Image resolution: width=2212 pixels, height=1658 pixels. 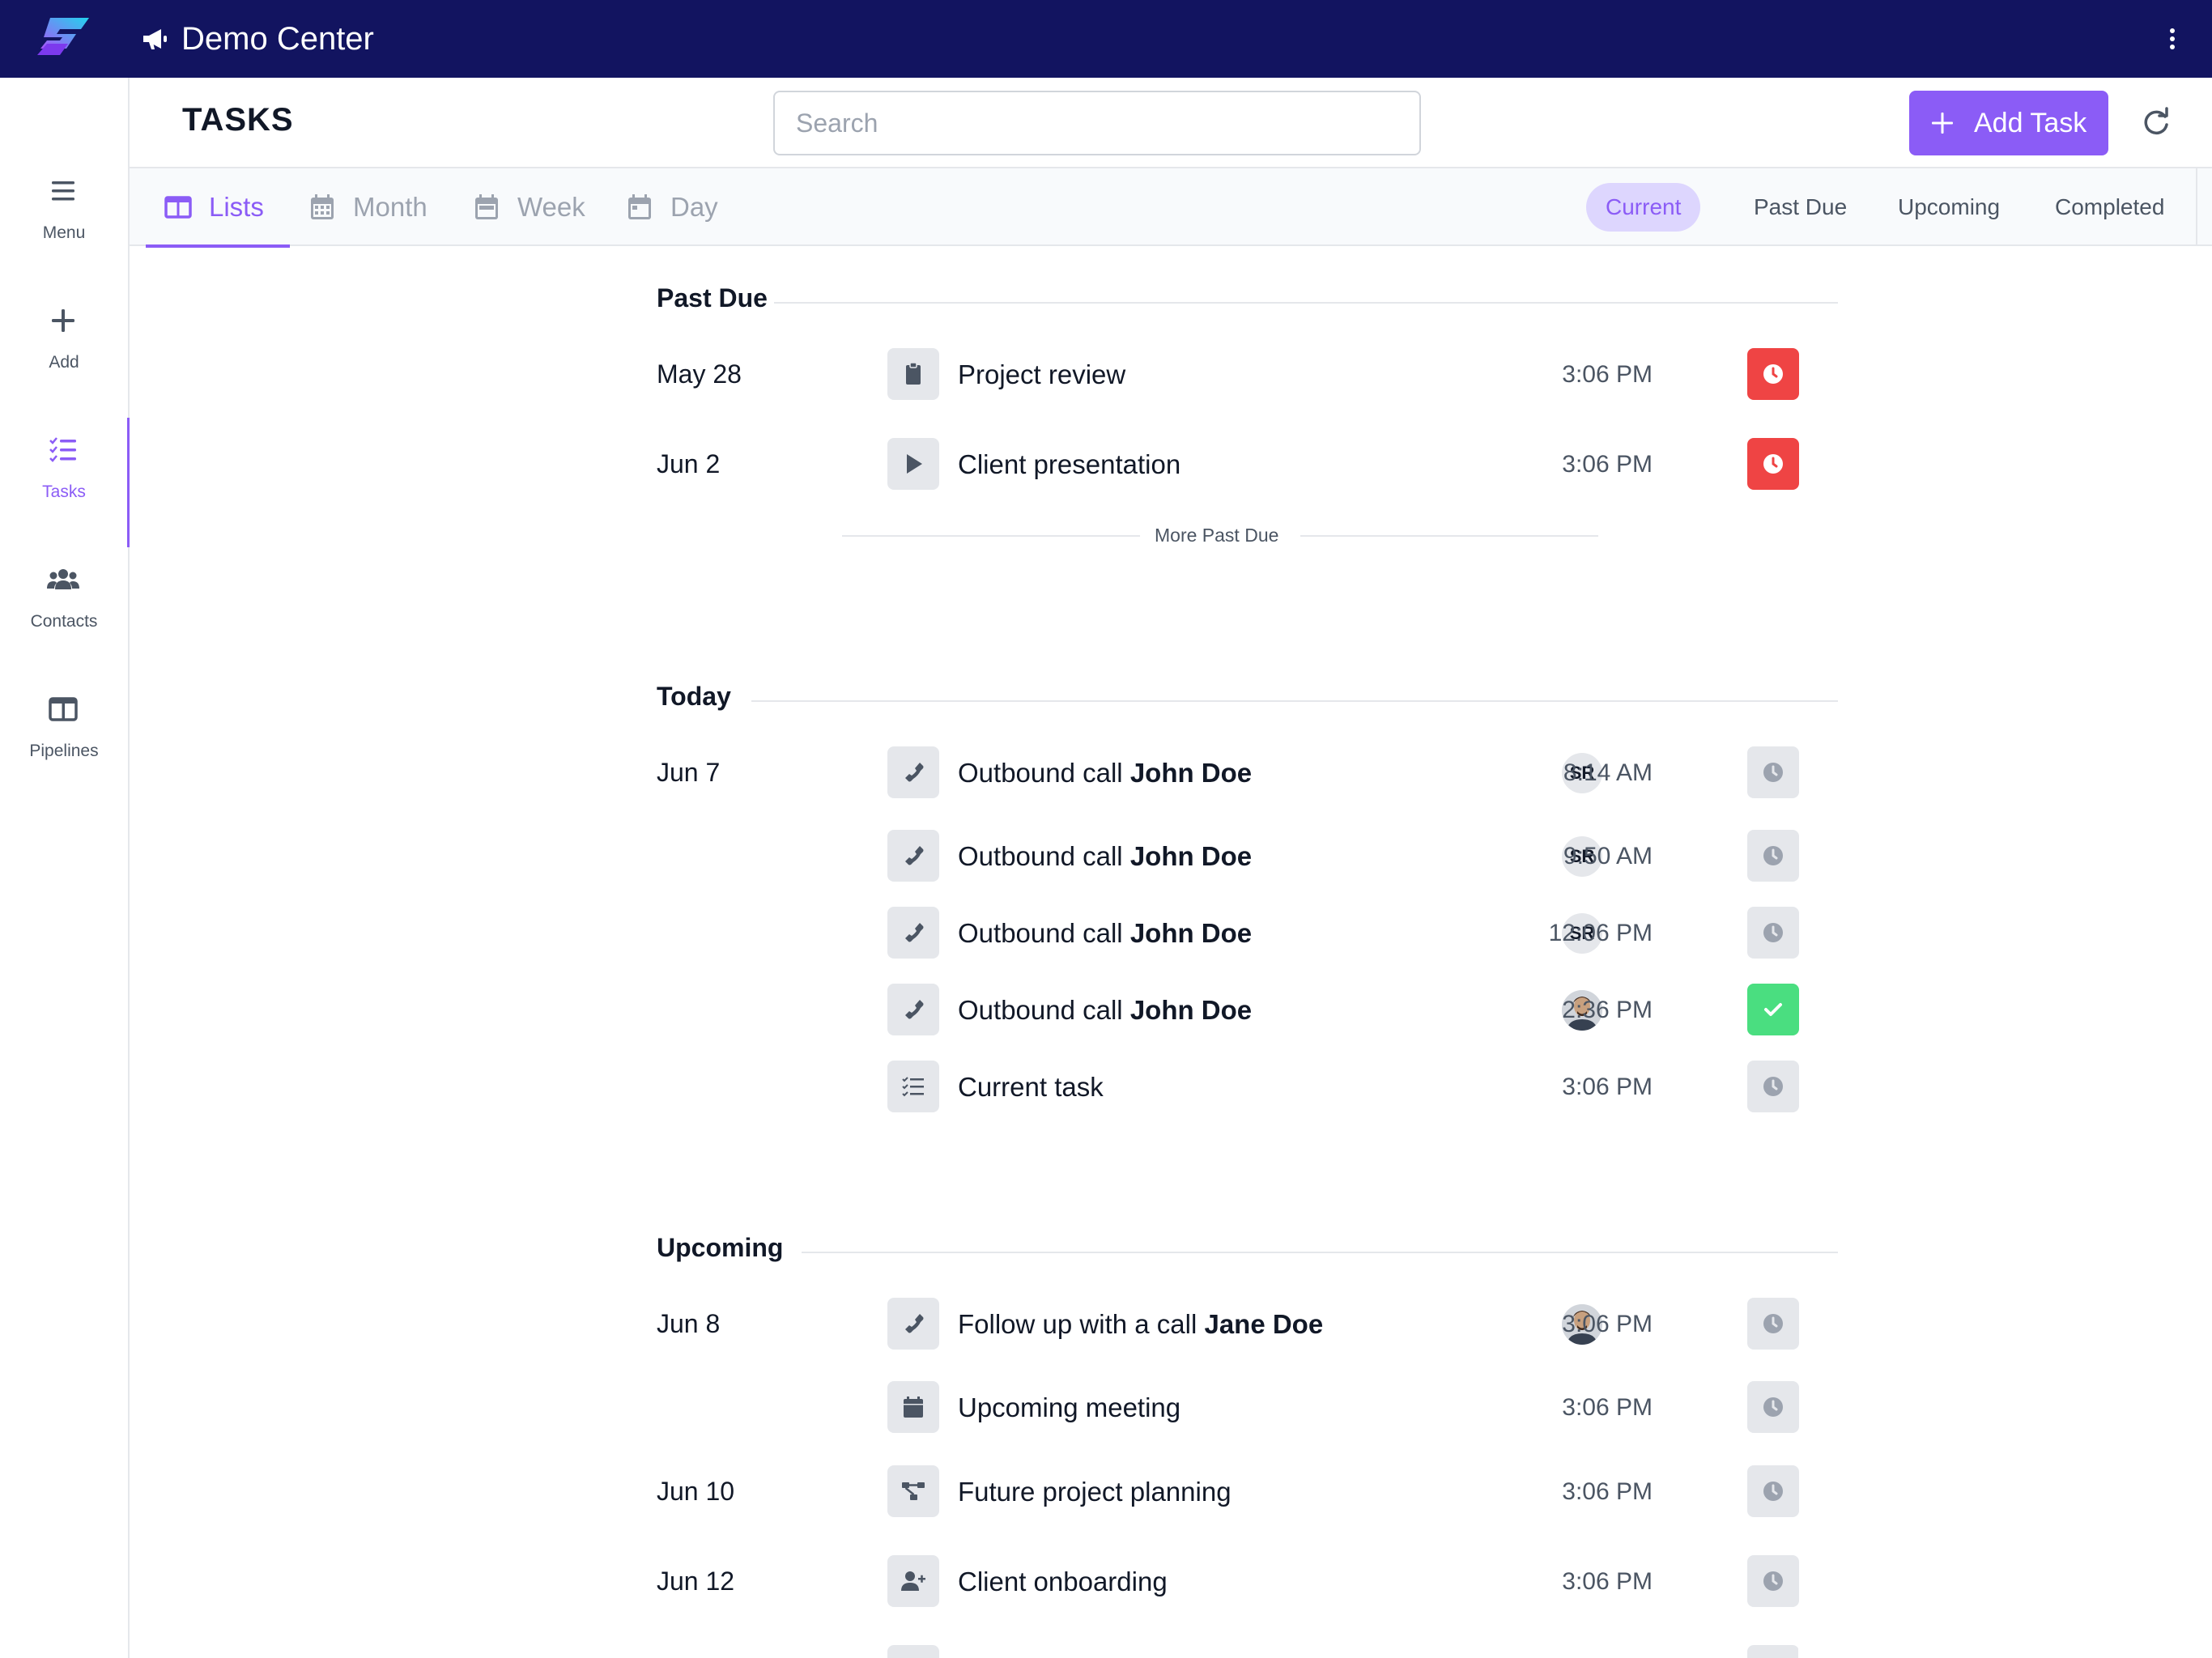 I want to click on sidebar-item-add: Add, so click(x=64, y=324).